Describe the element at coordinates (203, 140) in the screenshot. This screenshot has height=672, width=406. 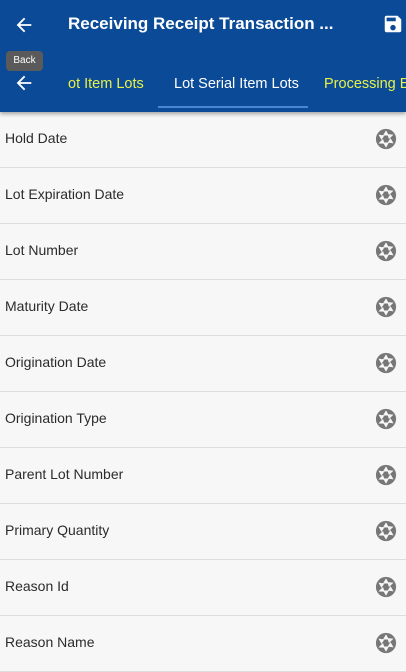
I see `list-item-hold-date: Hold Date` at that location.